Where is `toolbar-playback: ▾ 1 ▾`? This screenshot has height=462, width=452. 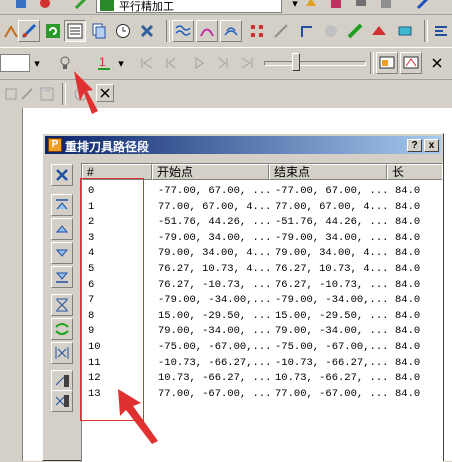 toolbar-playback: ▾ 1 ▾ is located at coordinates (226, 63).